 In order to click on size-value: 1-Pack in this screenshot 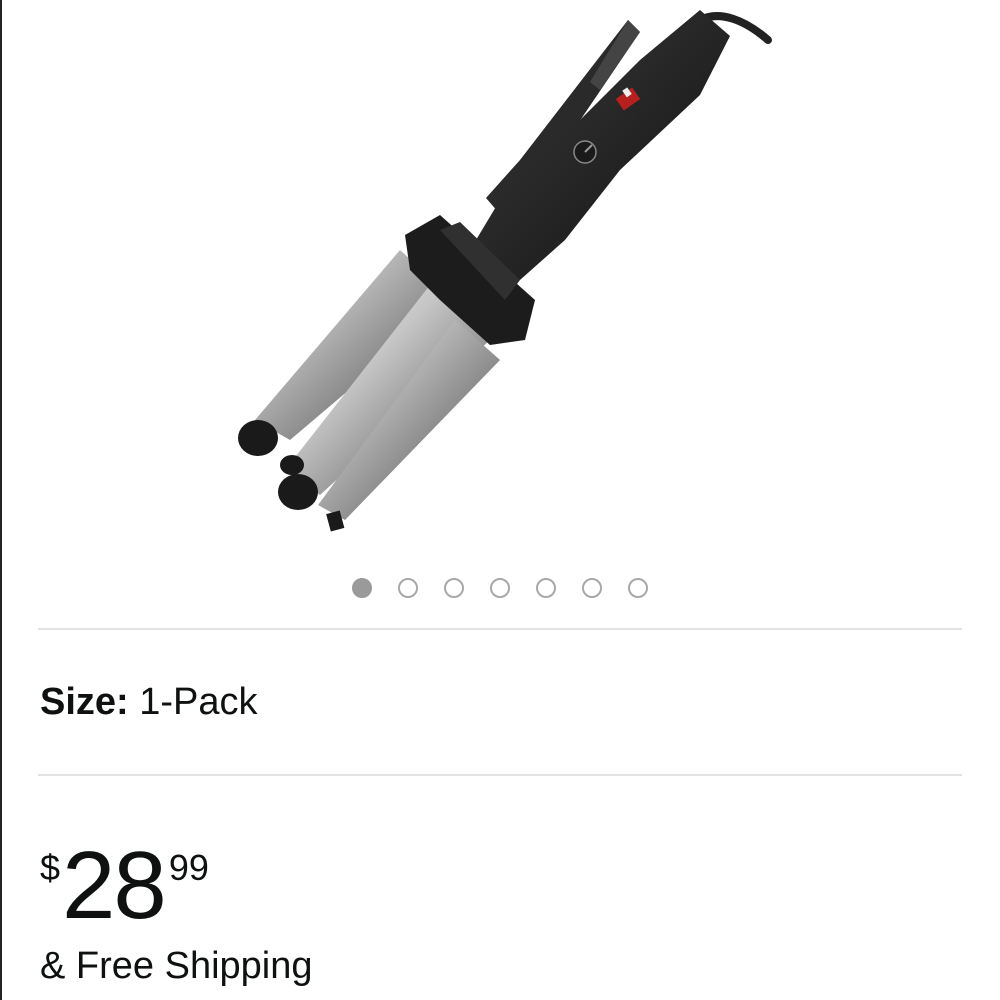, I will do `click(198, 702)`.